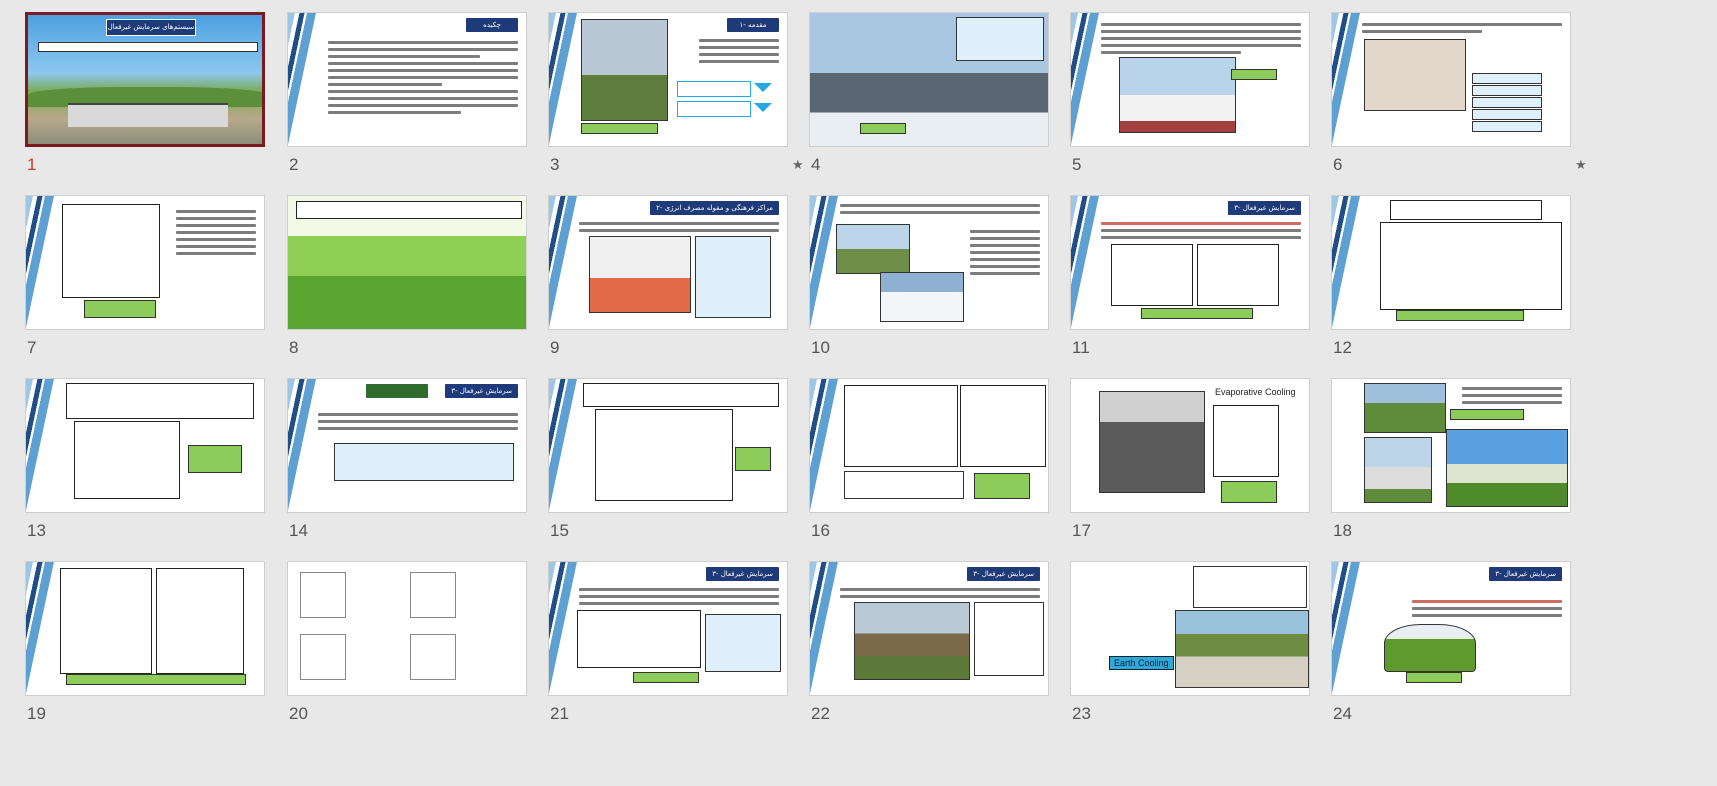 This screenshot has height=786, width=1717. Describe the element at coordinates (1338, 164) in the screenshot. I see `slide-number: 6` at that location.